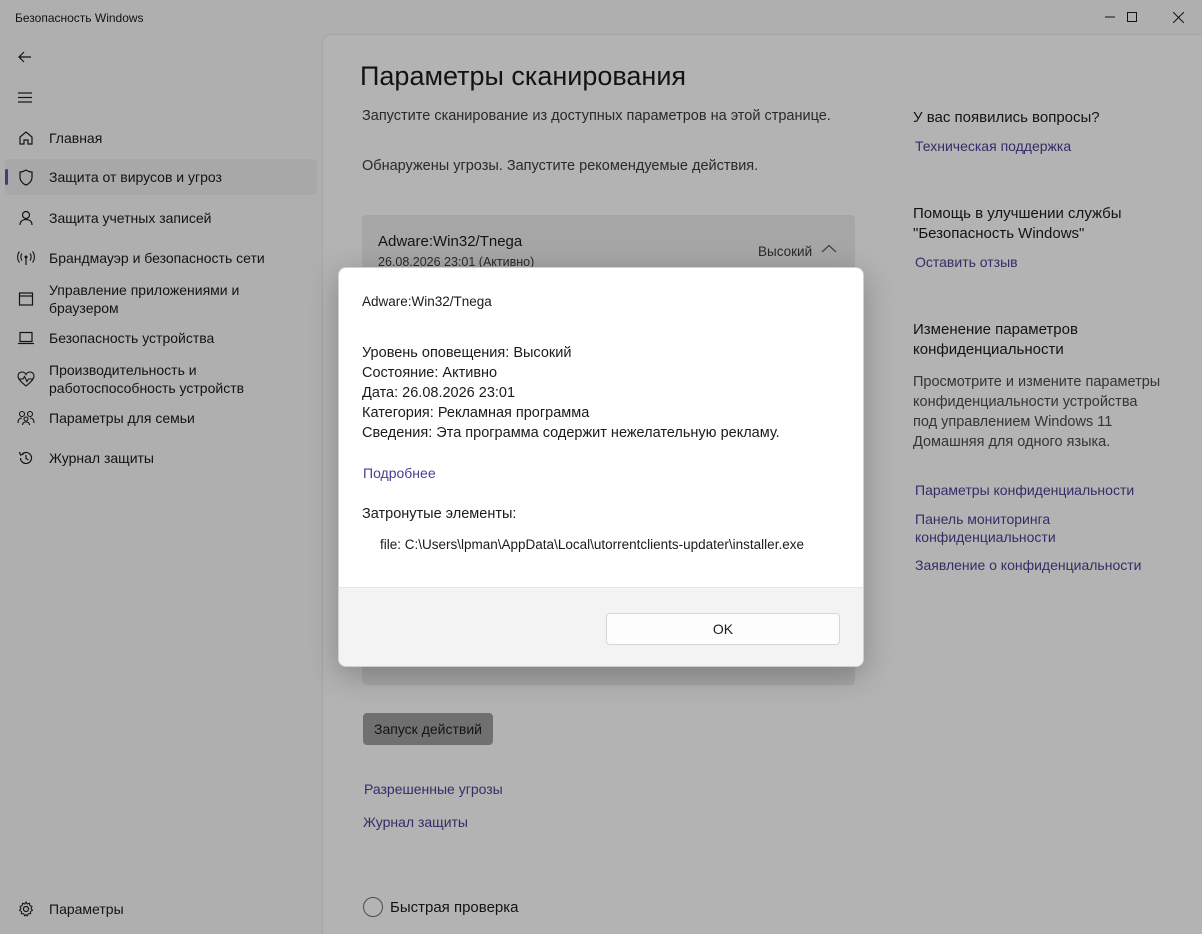 The image size is (1202, 934). What do you see at coordinates (723, 629) in the screenshot?
I see `ok-button: OK` at bounding box center [723, 629].